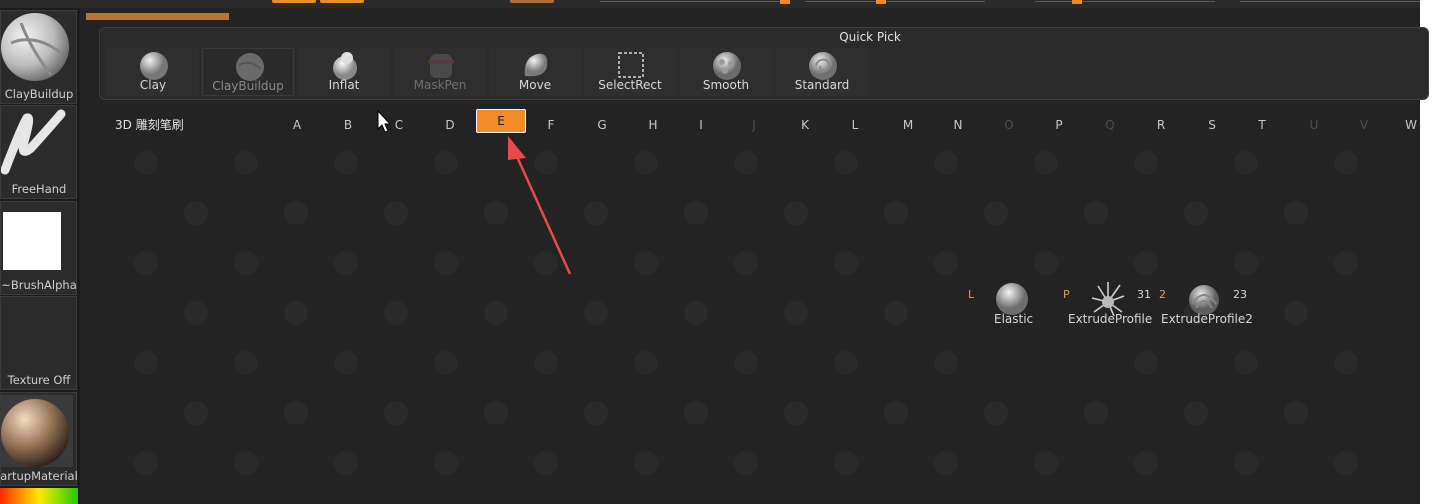  What do you see at coordinates (348, 125) in the screenshot?
I see `letter-filter-b: B` at bounding box center [348, 125].